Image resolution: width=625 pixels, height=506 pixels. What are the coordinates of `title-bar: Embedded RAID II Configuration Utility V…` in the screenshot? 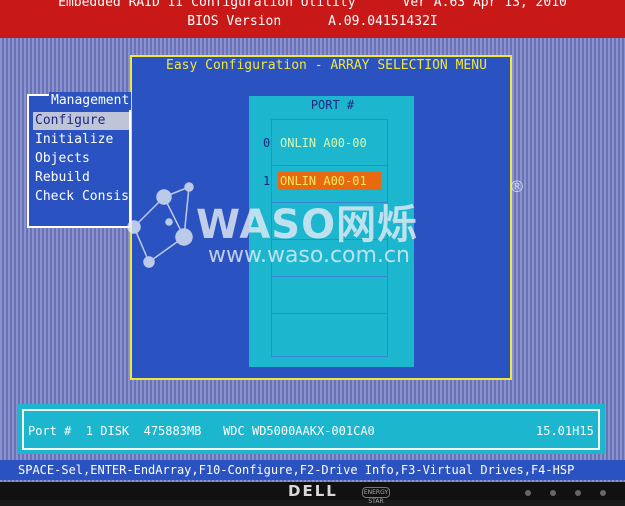 It's located at (312, 19).